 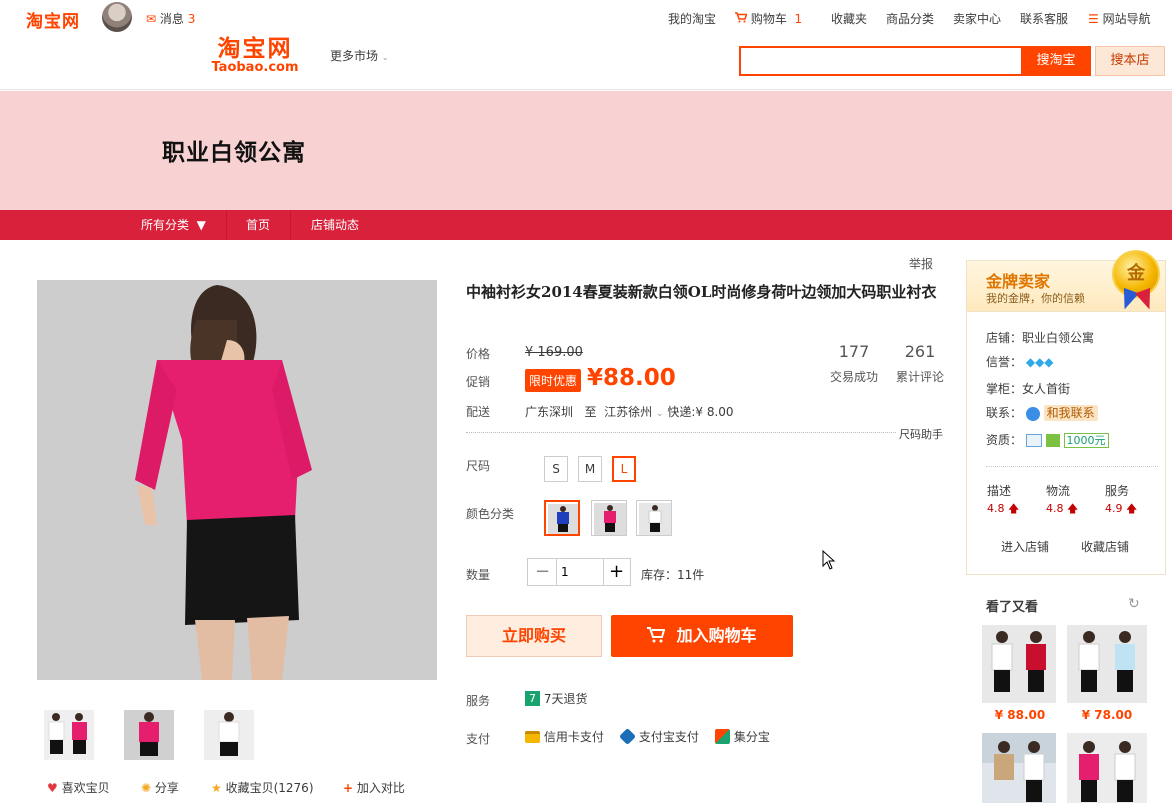 I want to click on id-card-icon, so click(x=1033, y=440).